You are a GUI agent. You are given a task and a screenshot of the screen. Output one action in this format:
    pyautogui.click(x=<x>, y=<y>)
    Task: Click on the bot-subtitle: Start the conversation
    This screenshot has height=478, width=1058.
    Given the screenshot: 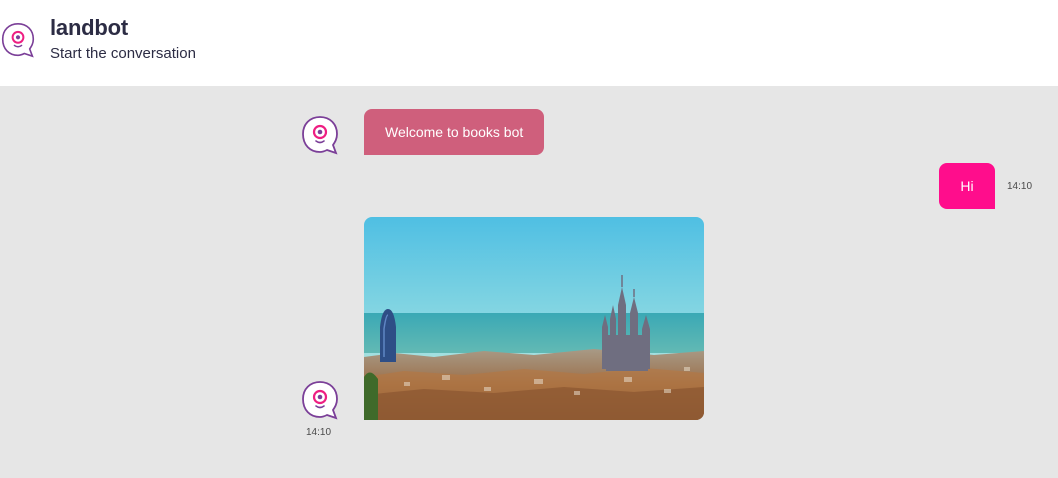 What is the action you would take?
    pyautogui.click(x=123, y=53)
    